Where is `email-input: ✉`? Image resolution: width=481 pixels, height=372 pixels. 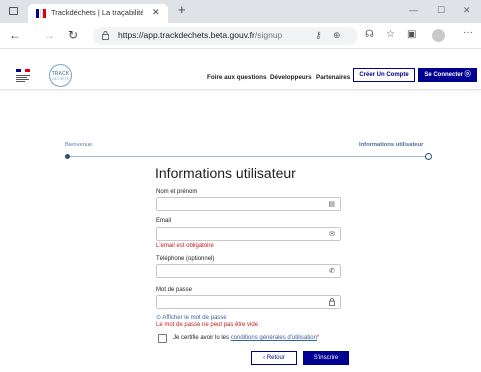 email-input: ✉ is located at coordinates (248, 234).